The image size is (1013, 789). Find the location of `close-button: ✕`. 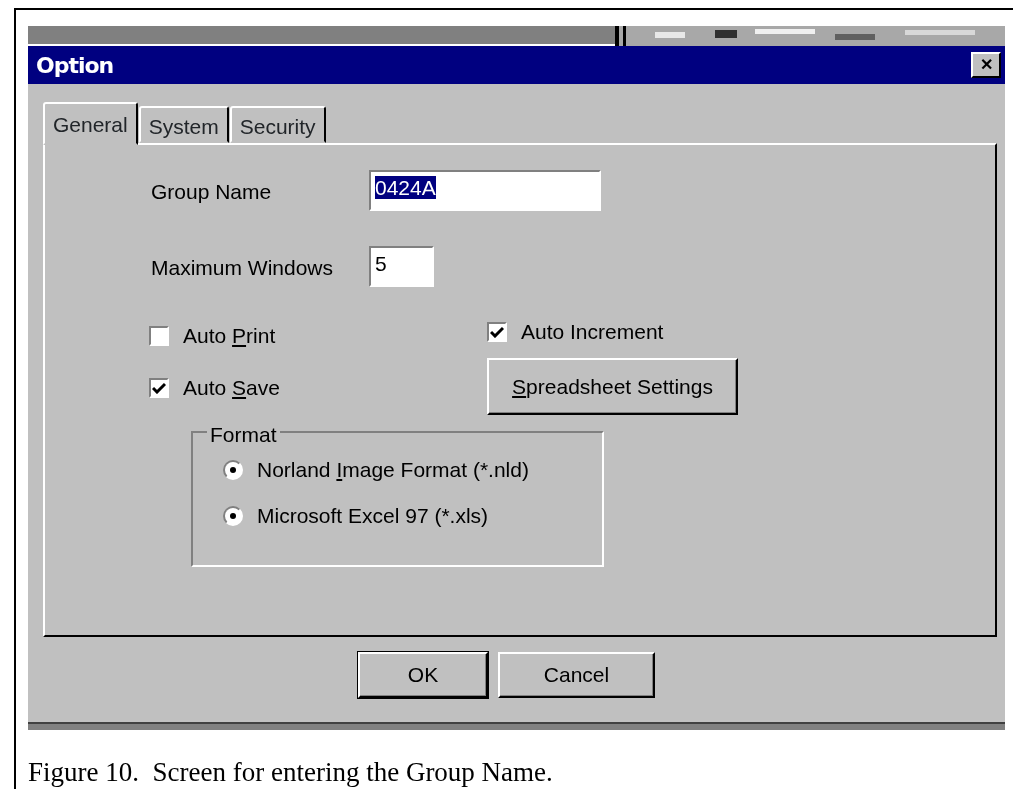

close-button: ✕ is located at coordinates (986, 65).